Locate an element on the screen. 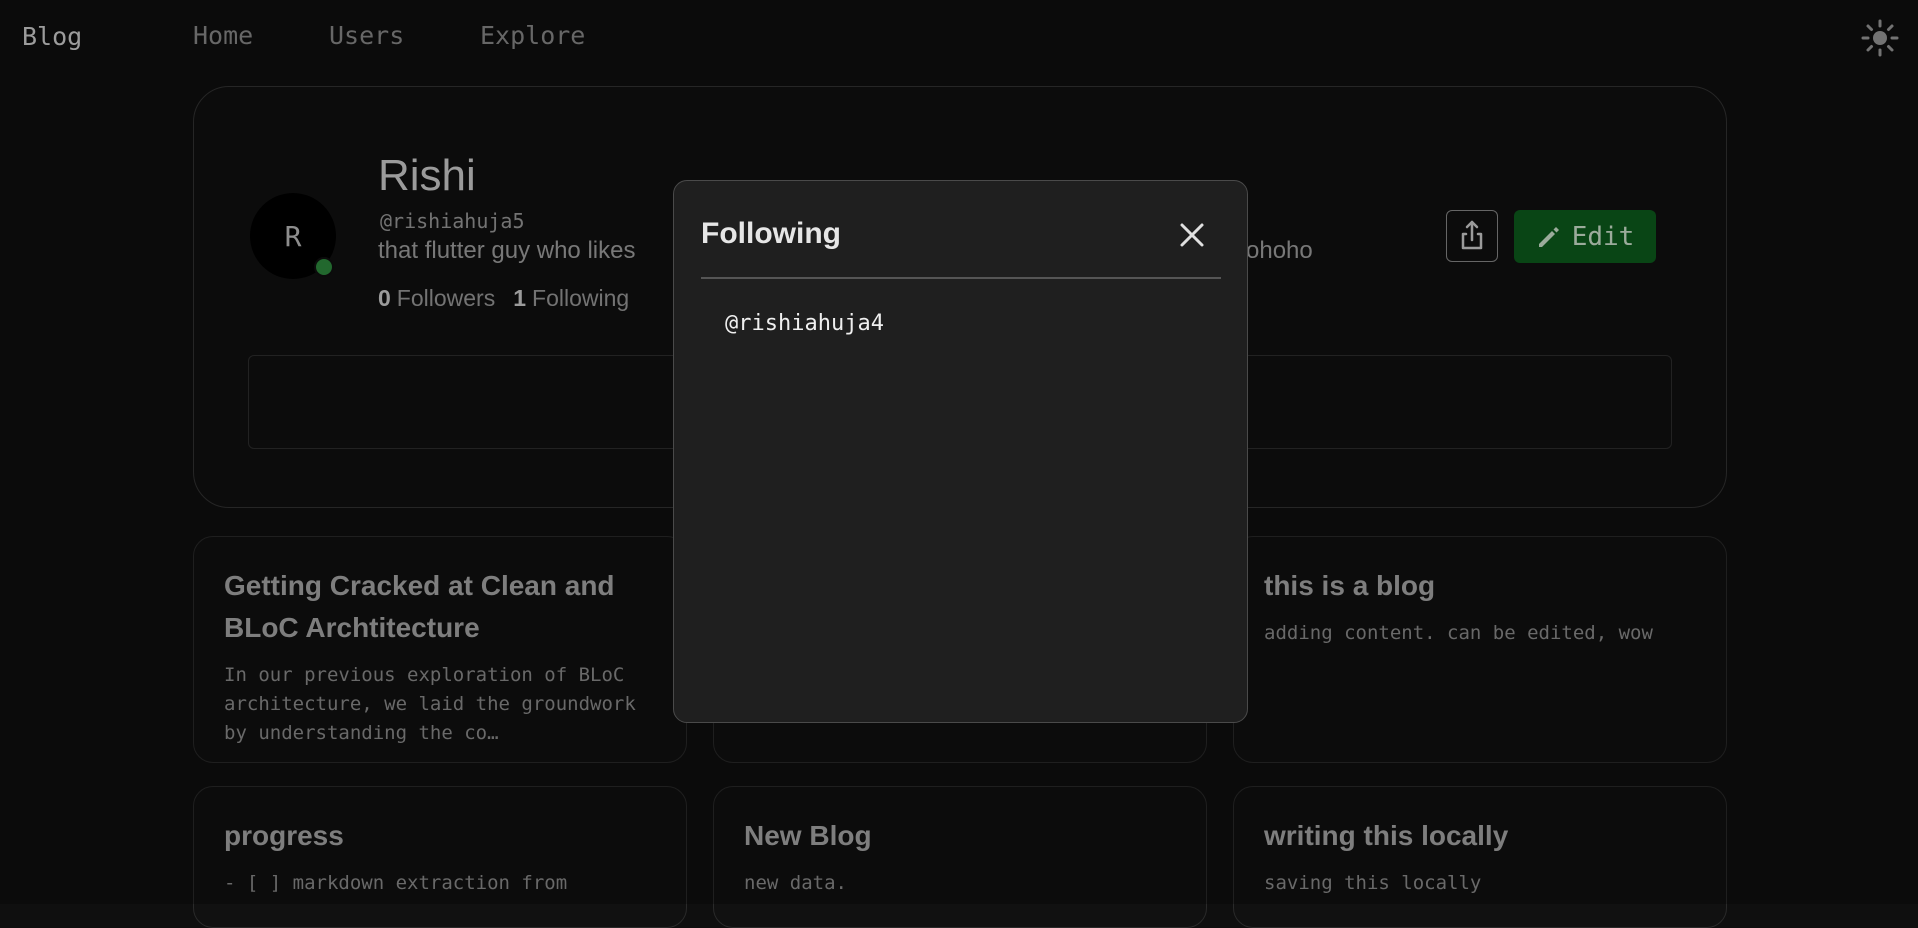 Image resolution: width=1918 pixels, height=928 pixels. following-list-item: @rishiahuja4 is located at coordinates (804, 323).